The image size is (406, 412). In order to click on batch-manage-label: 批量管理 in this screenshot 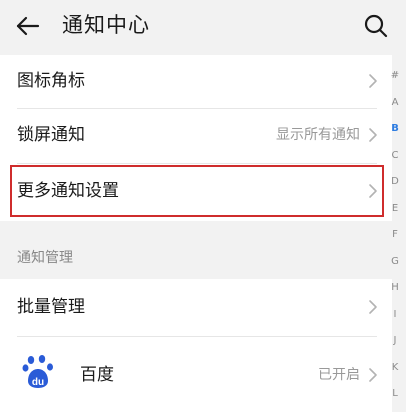, I will do `click(51, 307)`.